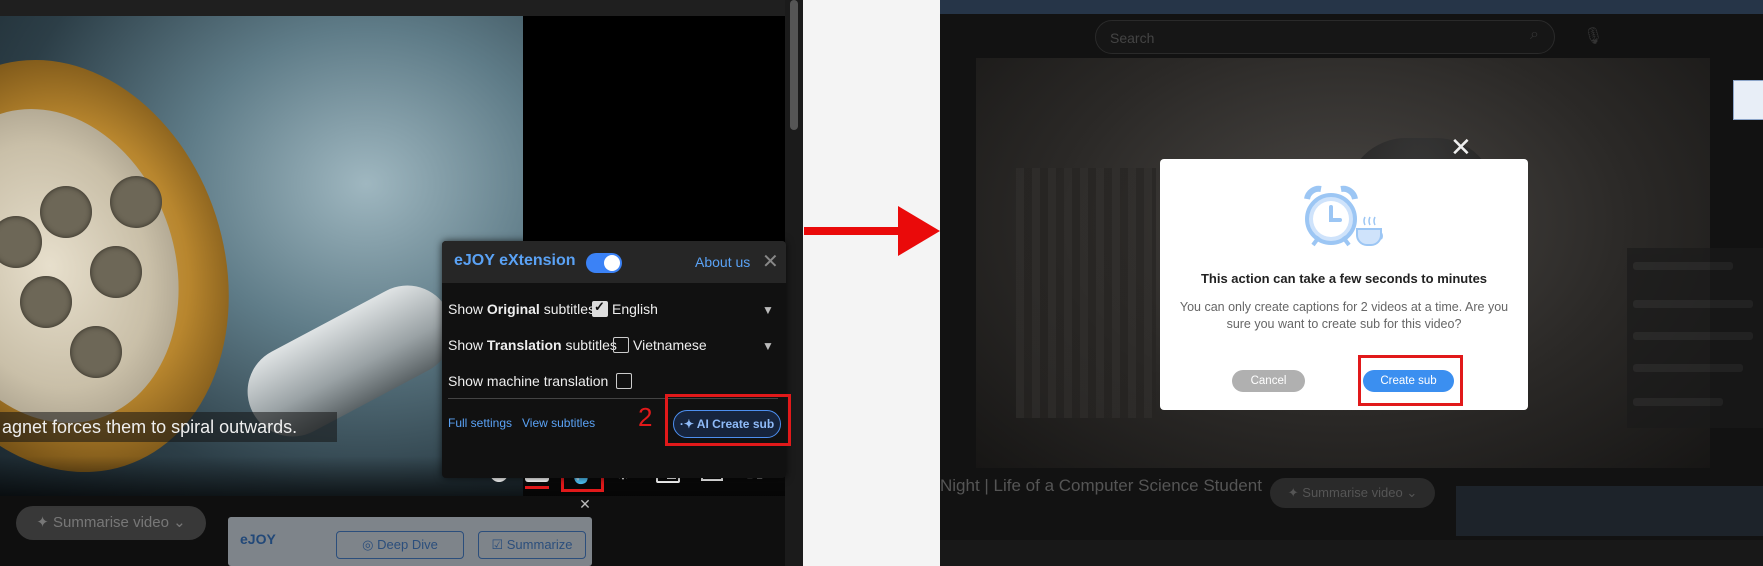 The image size is (1763, 566). I want to click on summarise-label: Summarise video, so click(111, 522).